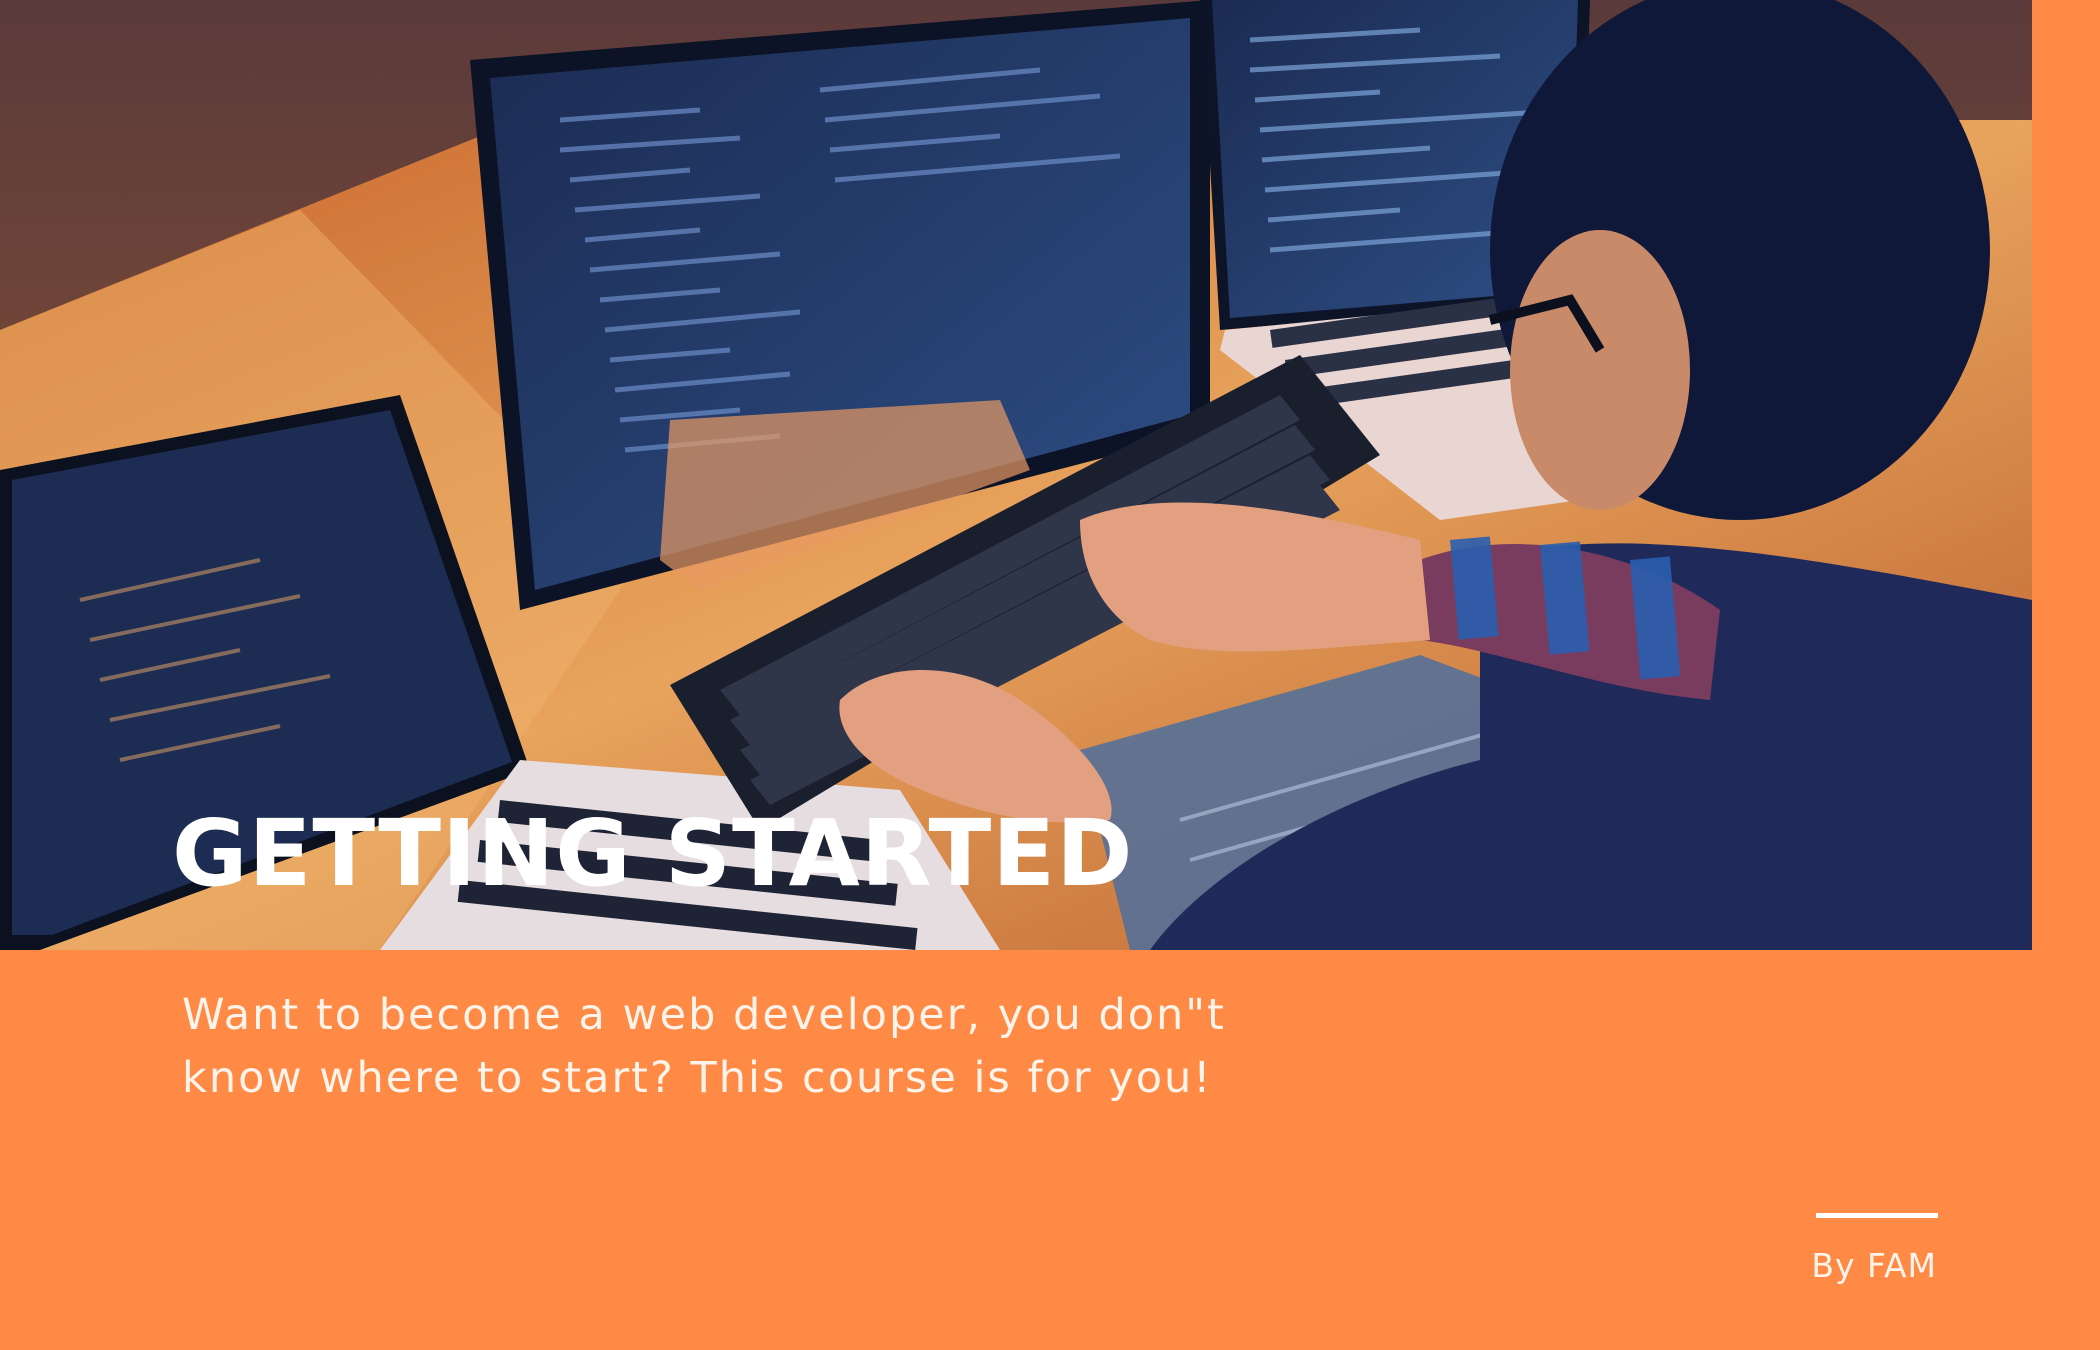  Describe the element at coordinates (1874, 1265) in the screenshot. I see `author-credit: By FAM` at that location.